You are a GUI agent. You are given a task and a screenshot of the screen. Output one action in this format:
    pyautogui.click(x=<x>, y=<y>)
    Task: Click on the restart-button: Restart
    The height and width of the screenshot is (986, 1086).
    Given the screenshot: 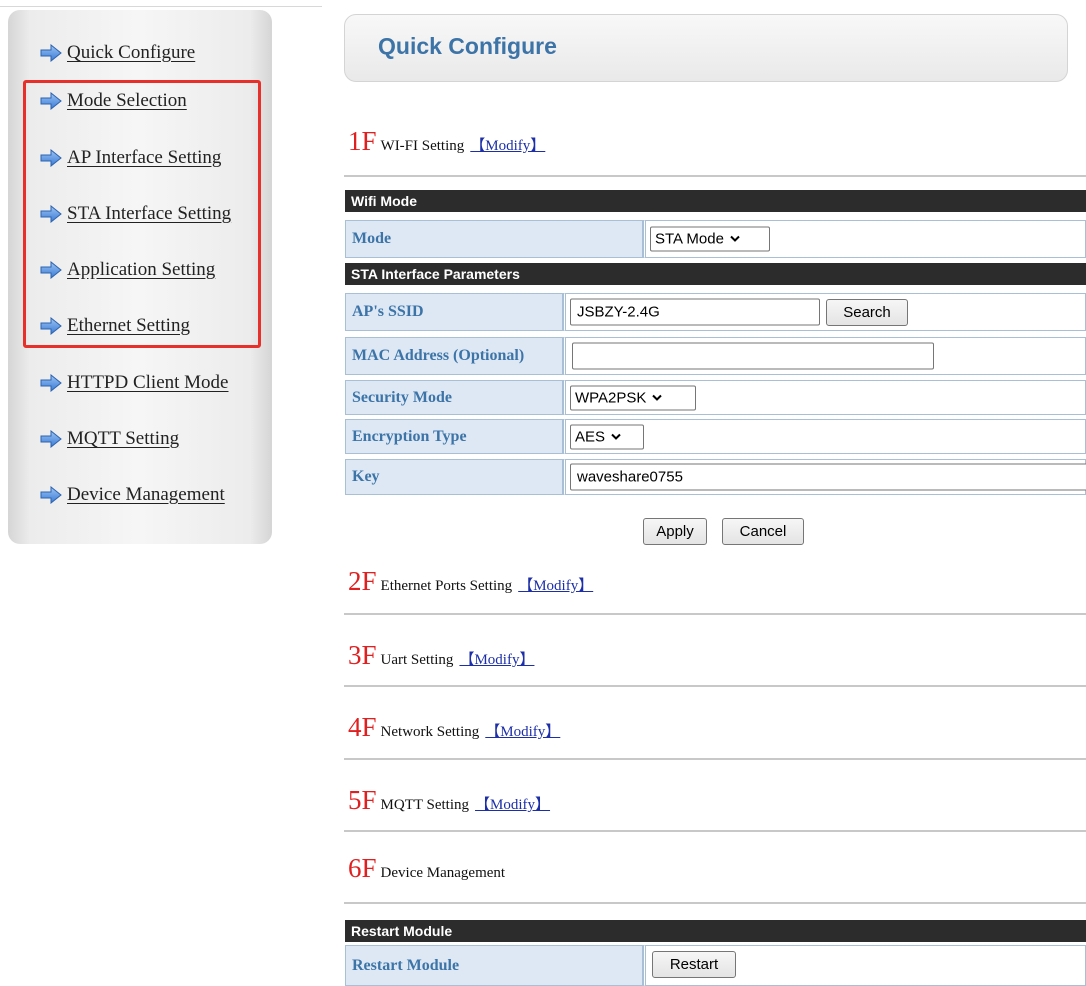 What is the action you would take?
    pyautogui.click(x=694, y=964)
    